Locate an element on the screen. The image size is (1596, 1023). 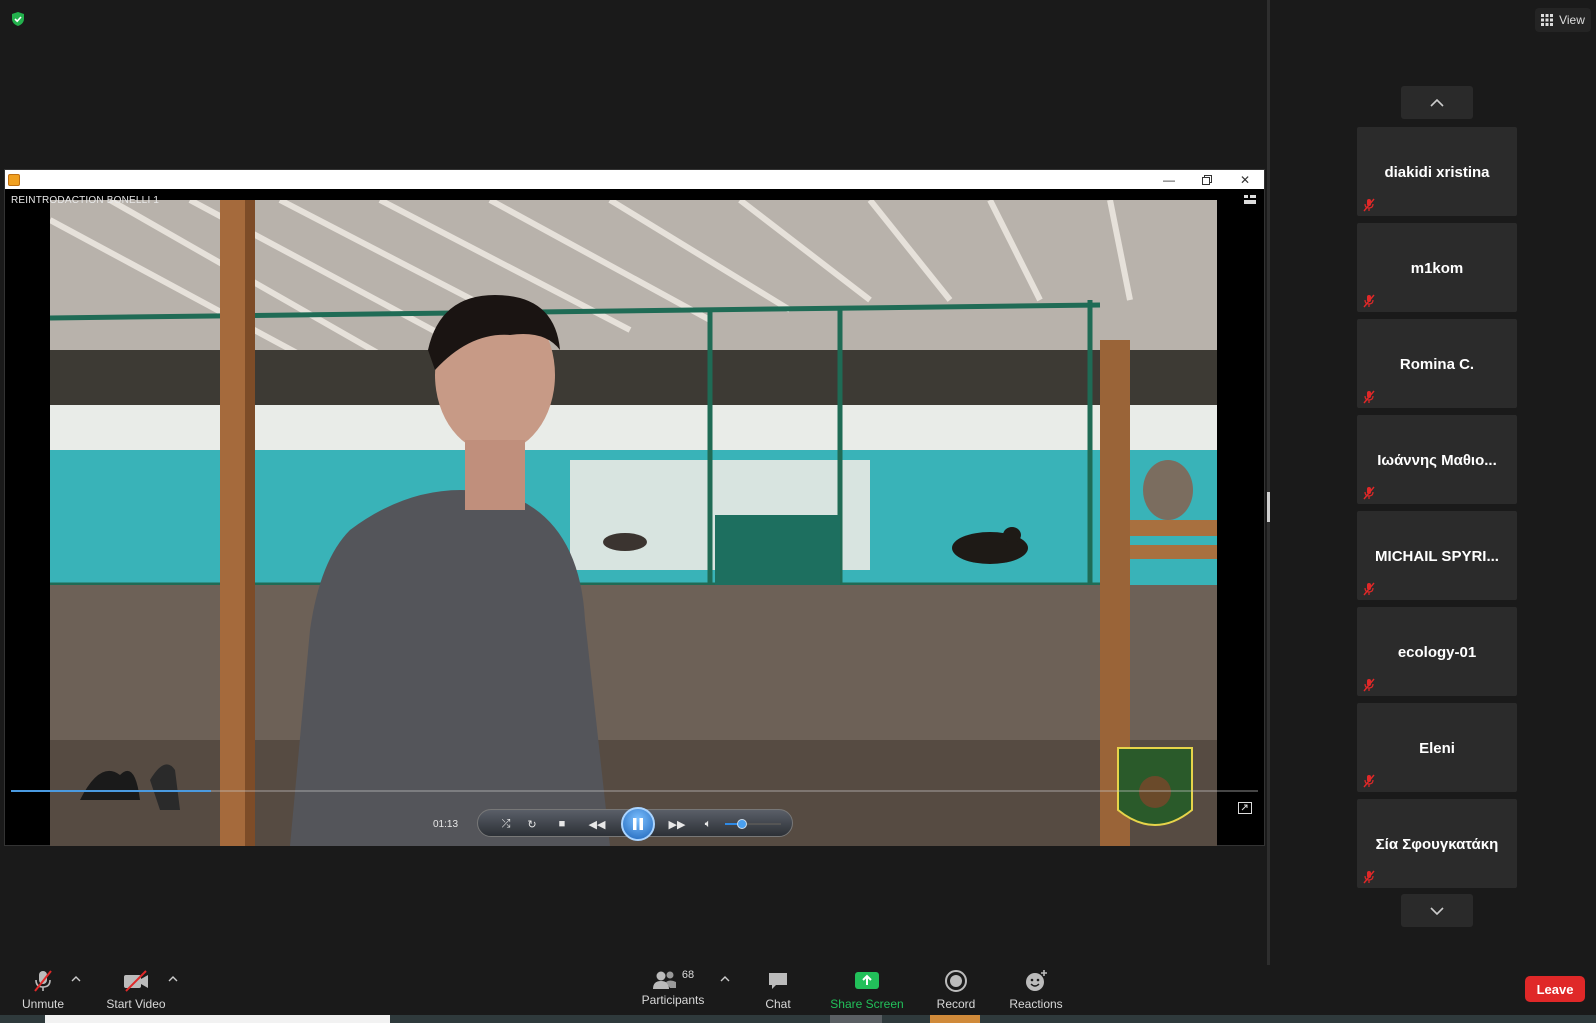
chat-icon is located at coordinates (778, 981).